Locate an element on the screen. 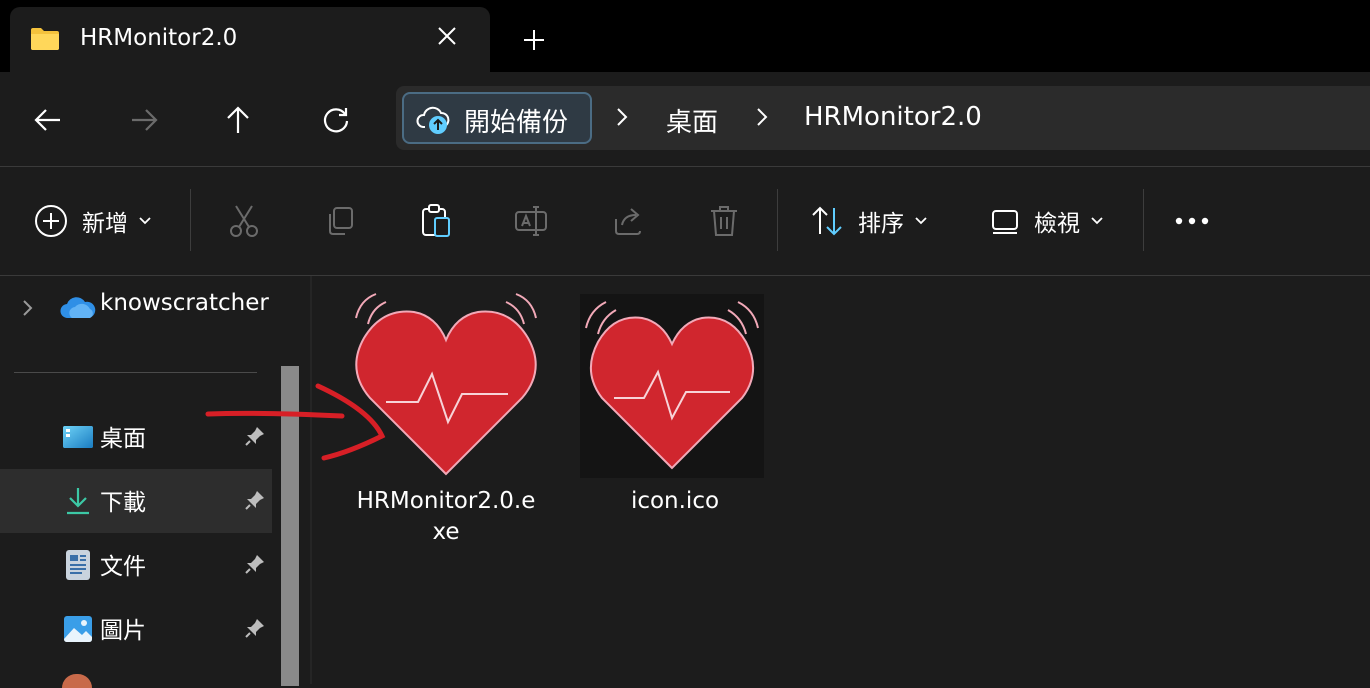  pane-splitter is located at coordinates (311, 480).